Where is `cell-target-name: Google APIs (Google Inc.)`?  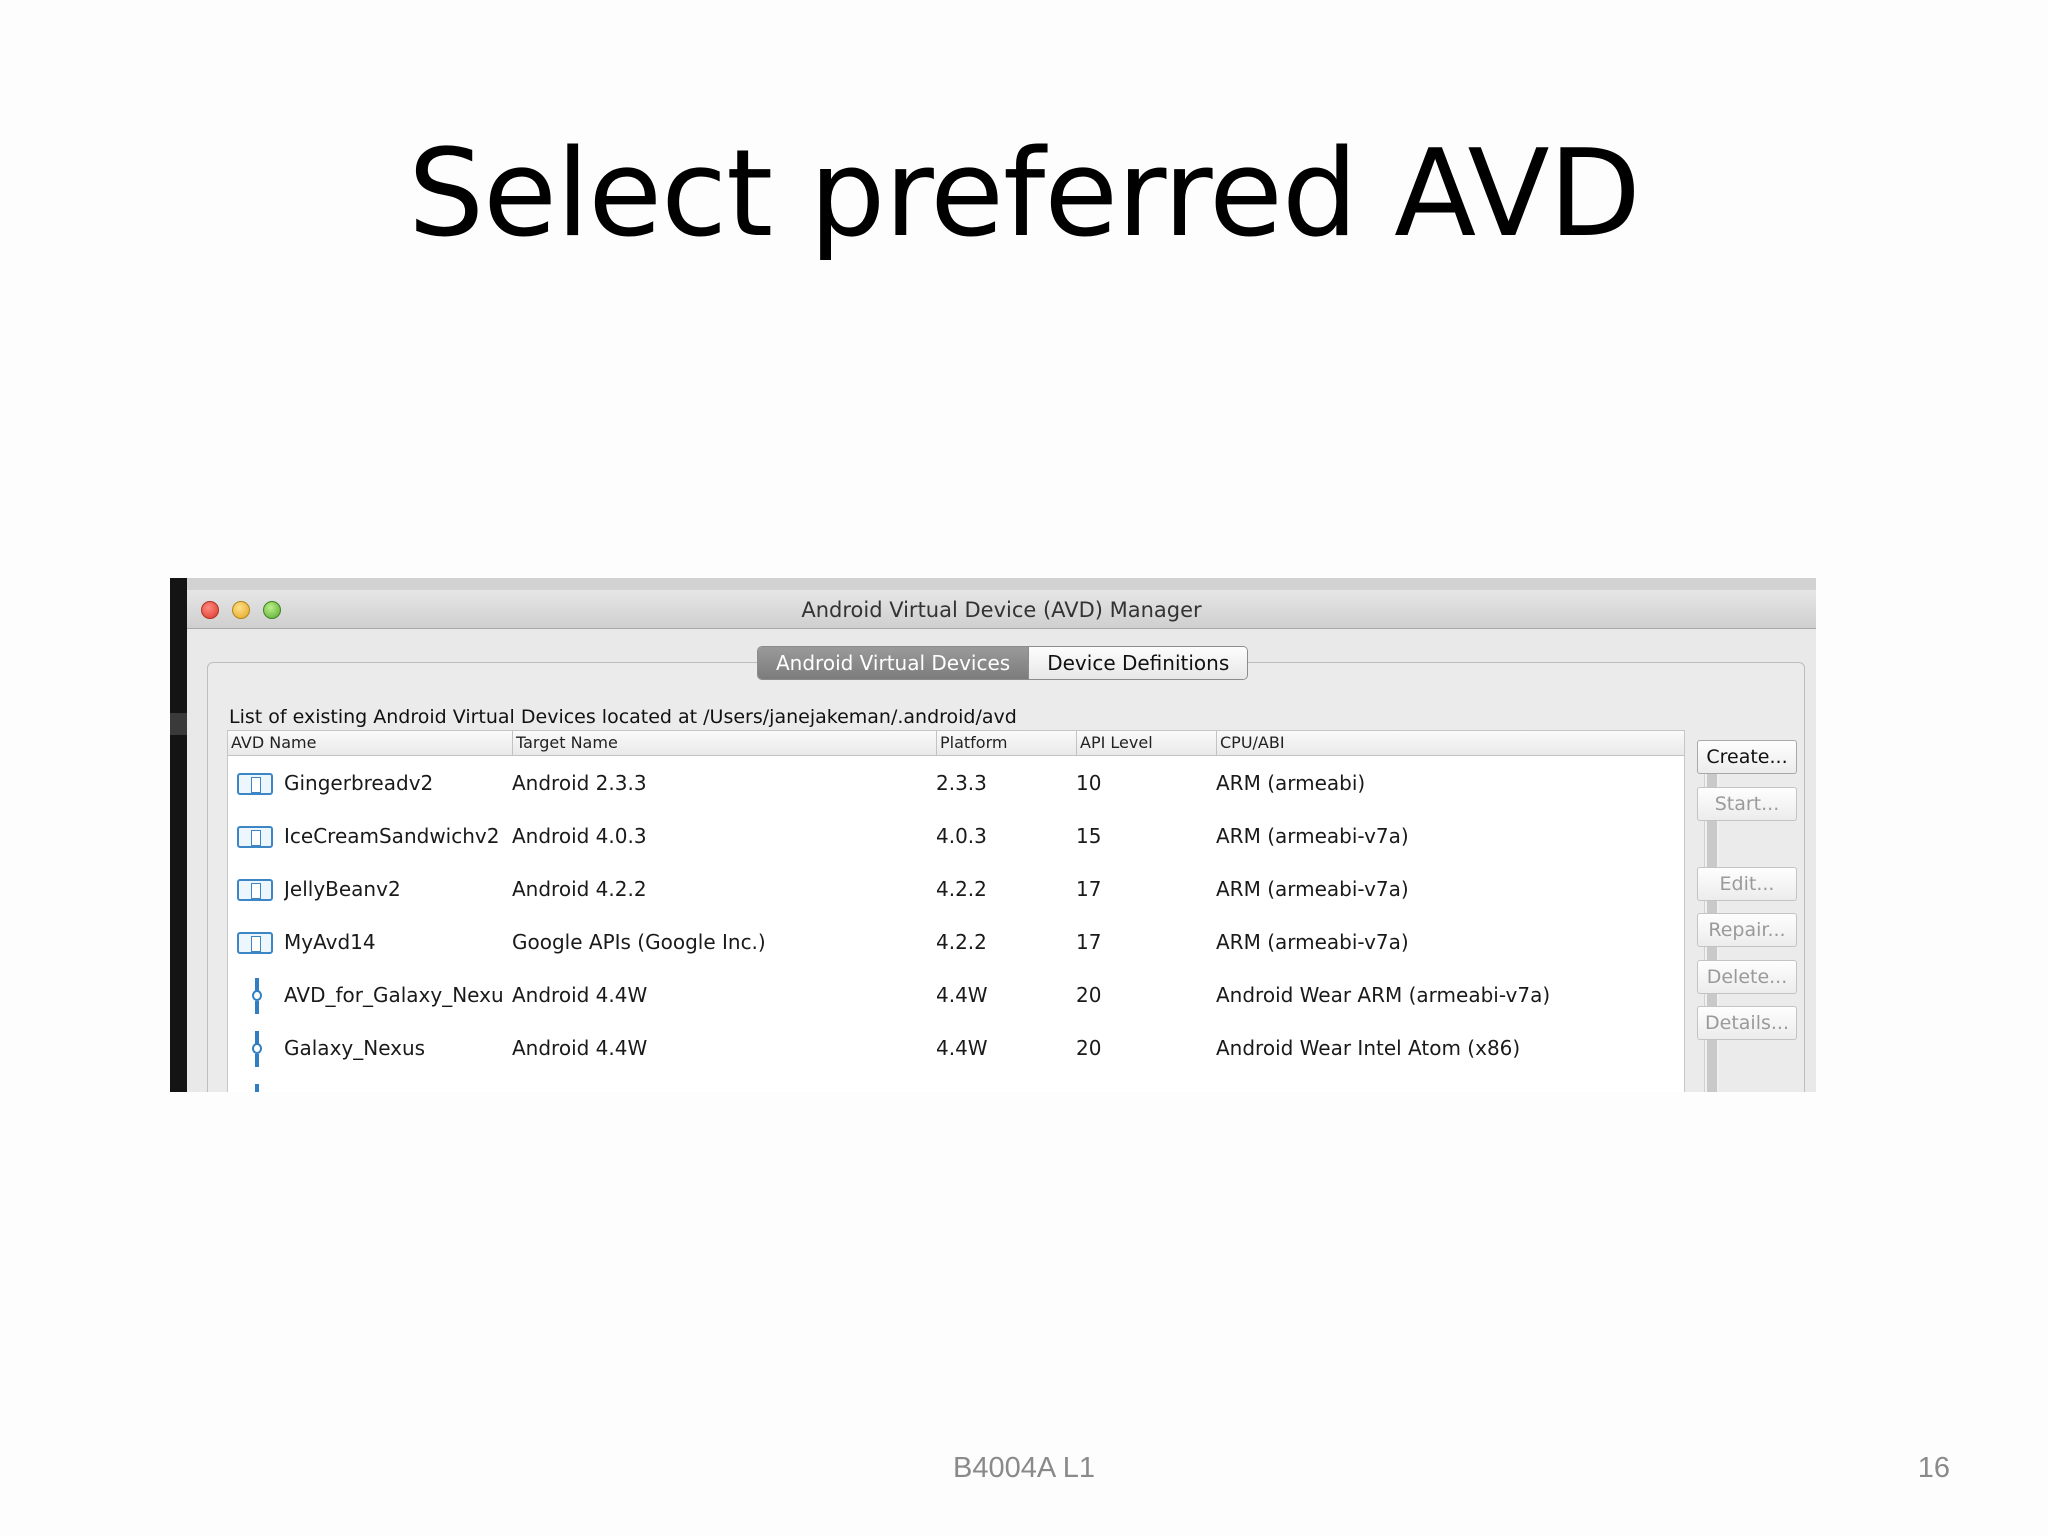
cell-target-name: Google APIs (Google Inc.) is located at coordinates (639, 942).